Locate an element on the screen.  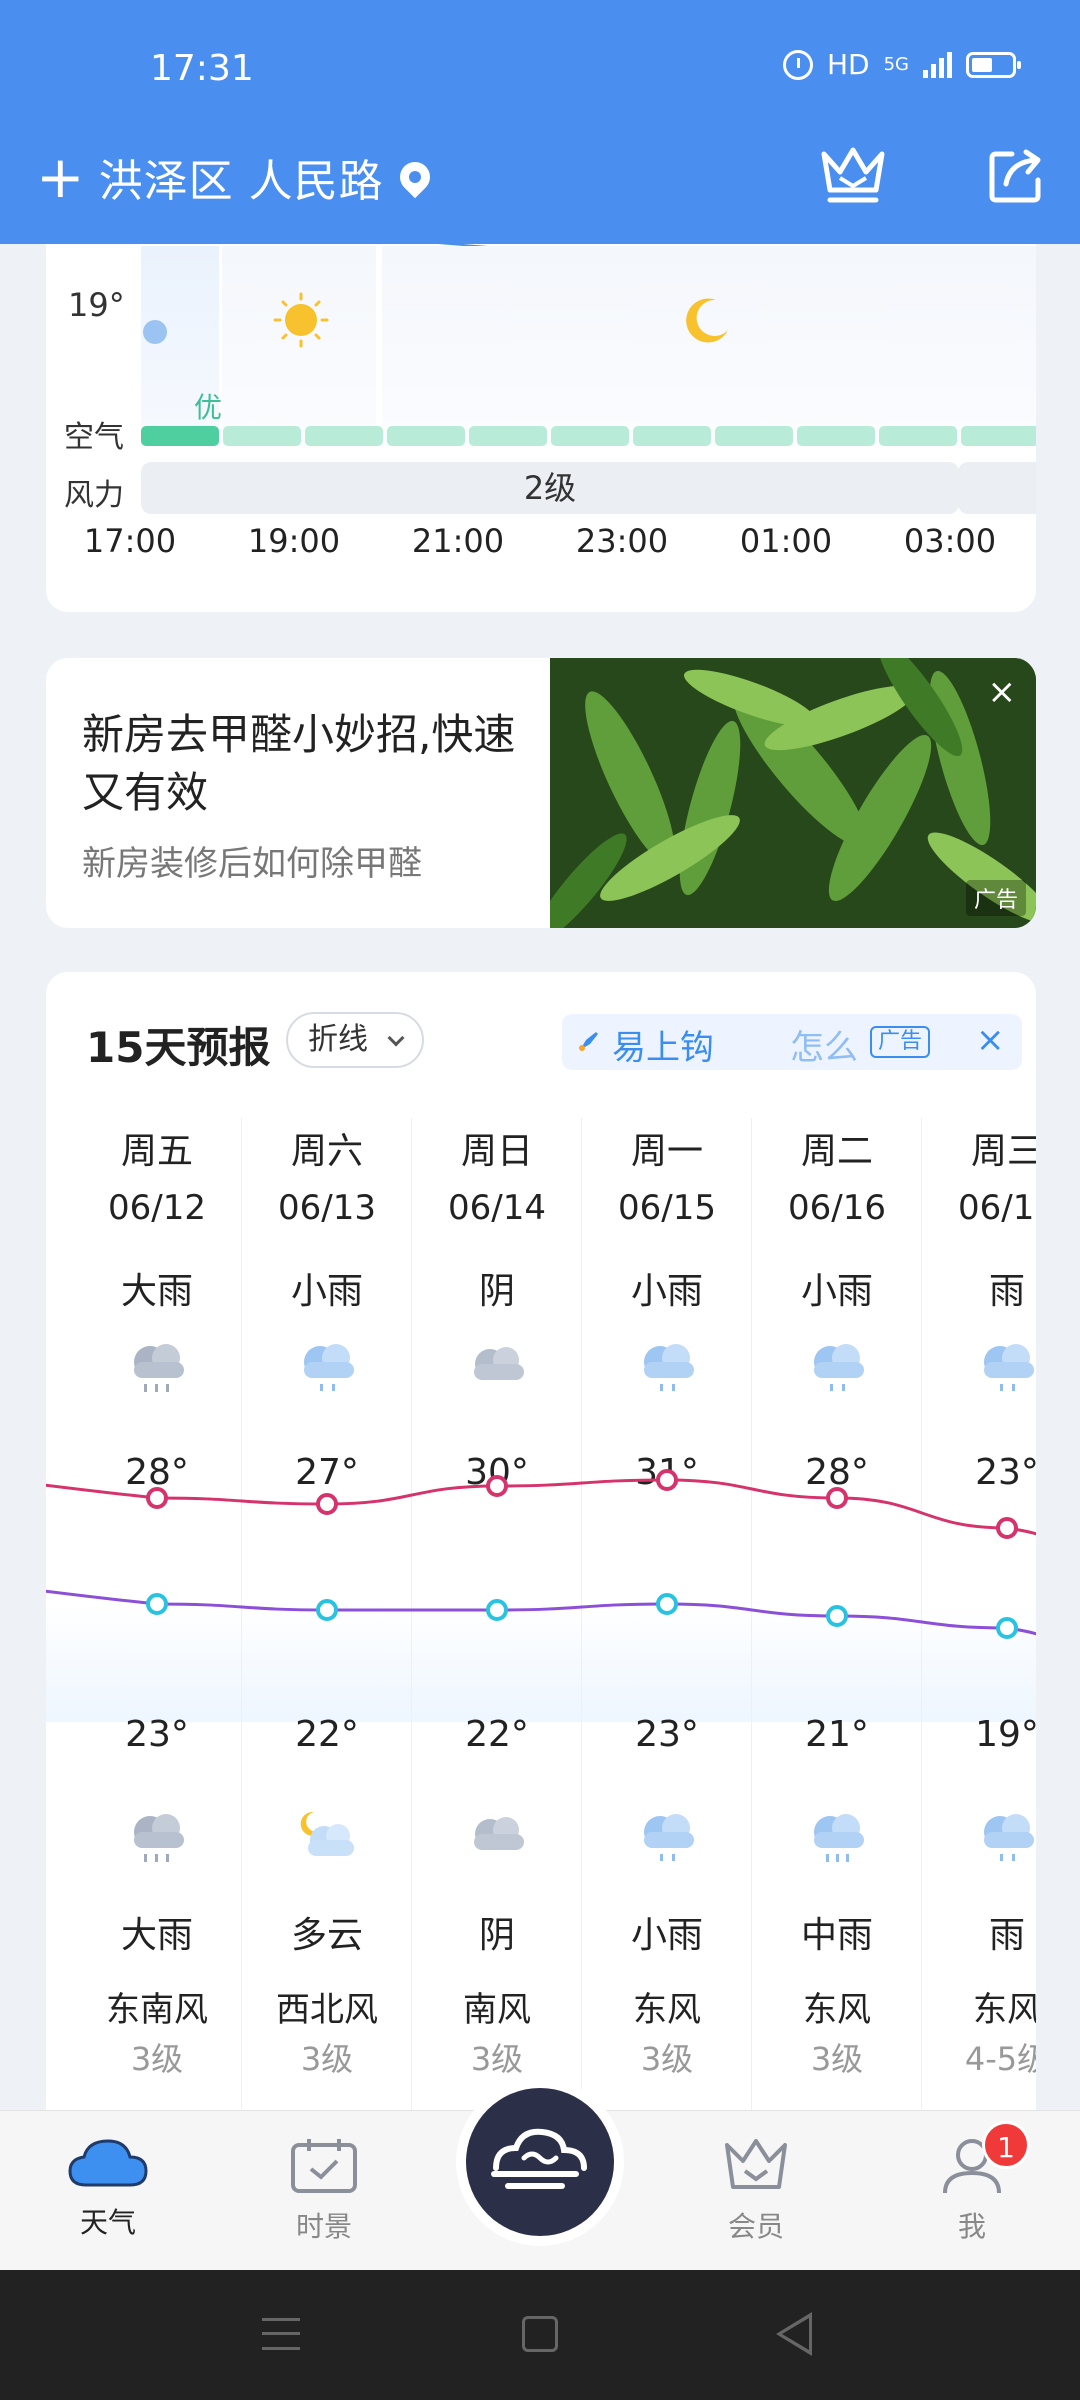
status-icons: HD 5G is located at coordinates (901, 64).